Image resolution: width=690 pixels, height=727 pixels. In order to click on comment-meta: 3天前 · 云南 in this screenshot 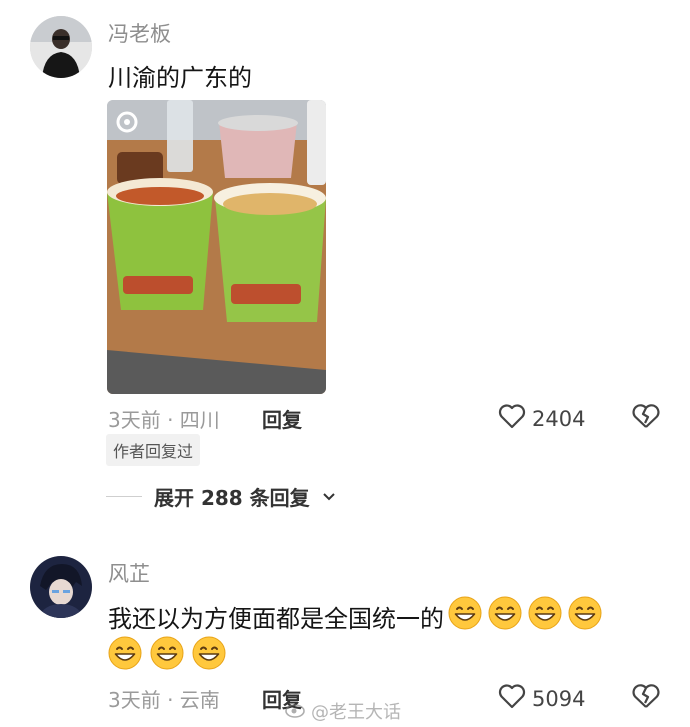, I will do `click(164, 700)`.